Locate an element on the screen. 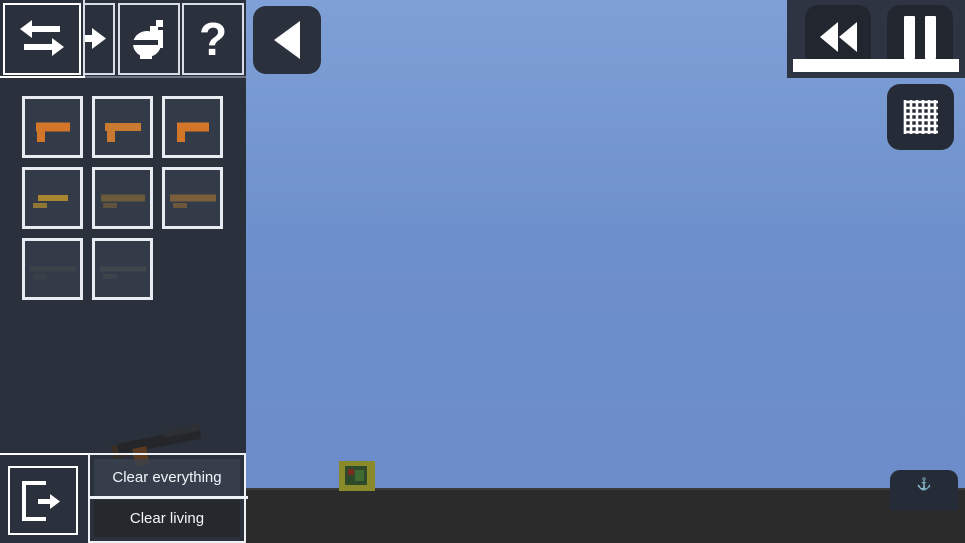 The height and width of the screenshot is (543, 965). exit-door-icon is located at coordinates (41, 500).